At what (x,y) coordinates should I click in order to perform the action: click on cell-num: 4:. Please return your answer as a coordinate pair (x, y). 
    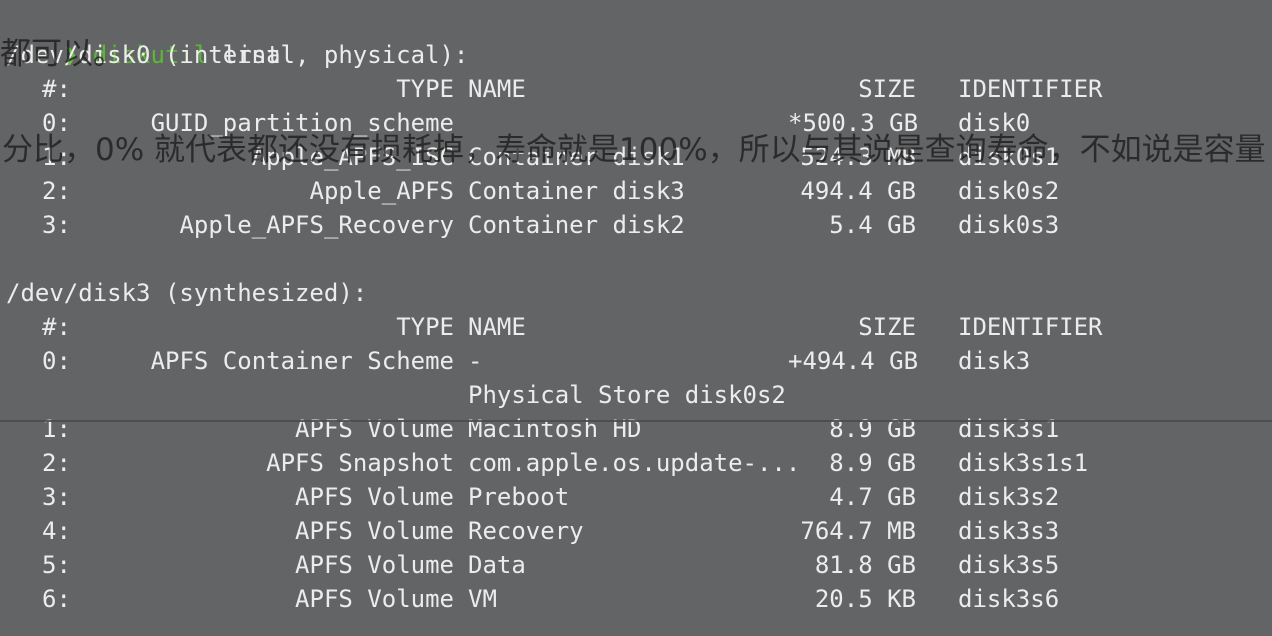
    Looking at the image, I should click on (56, 531).